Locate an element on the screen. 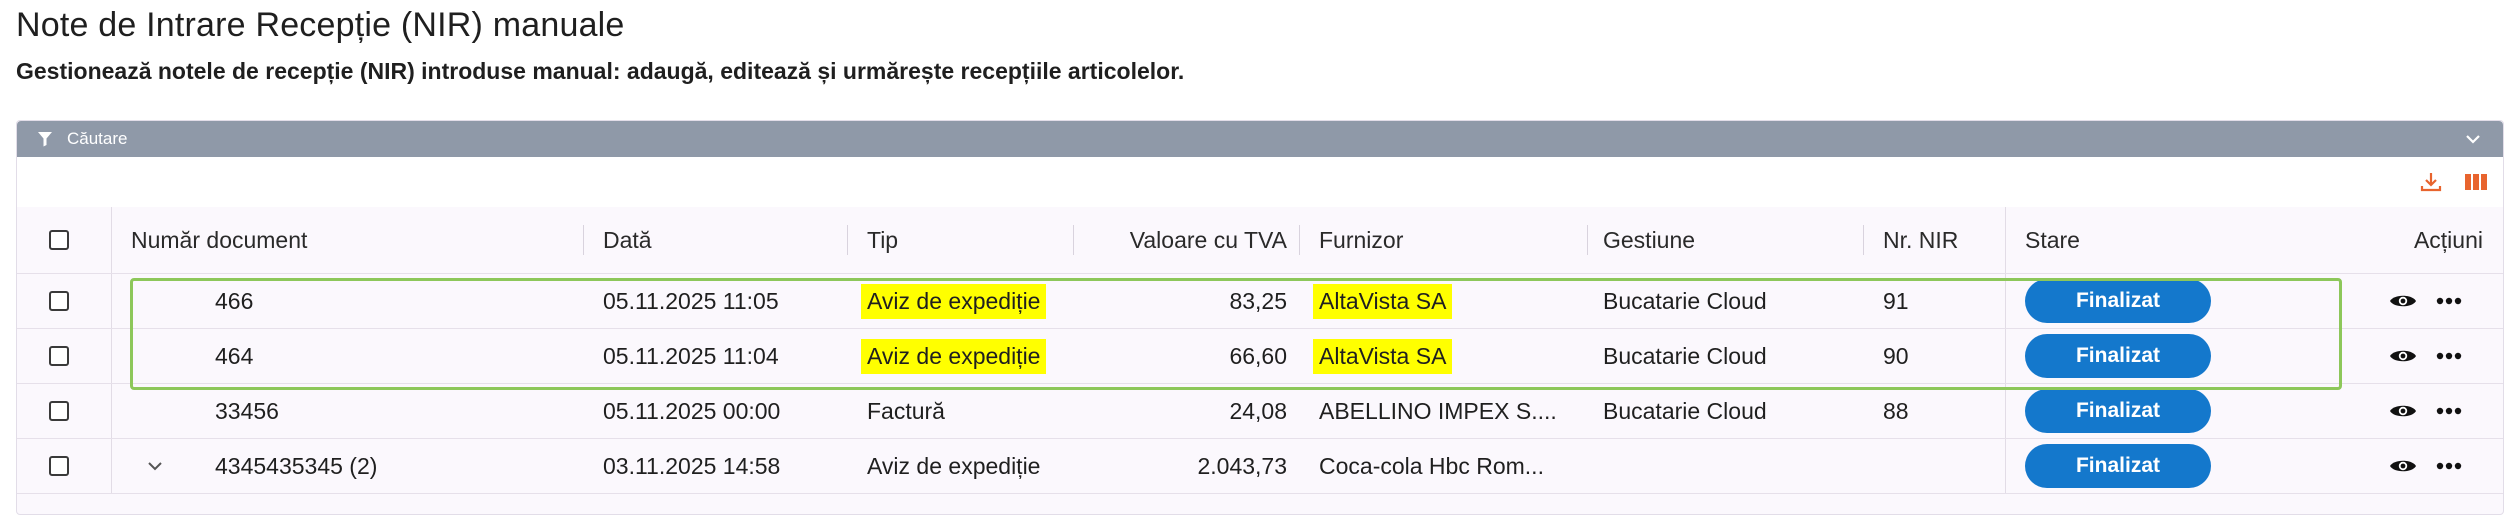 This screenshot has width=2516, height=515. col-header-doc: Număr document is located at coordinates (261, 240).